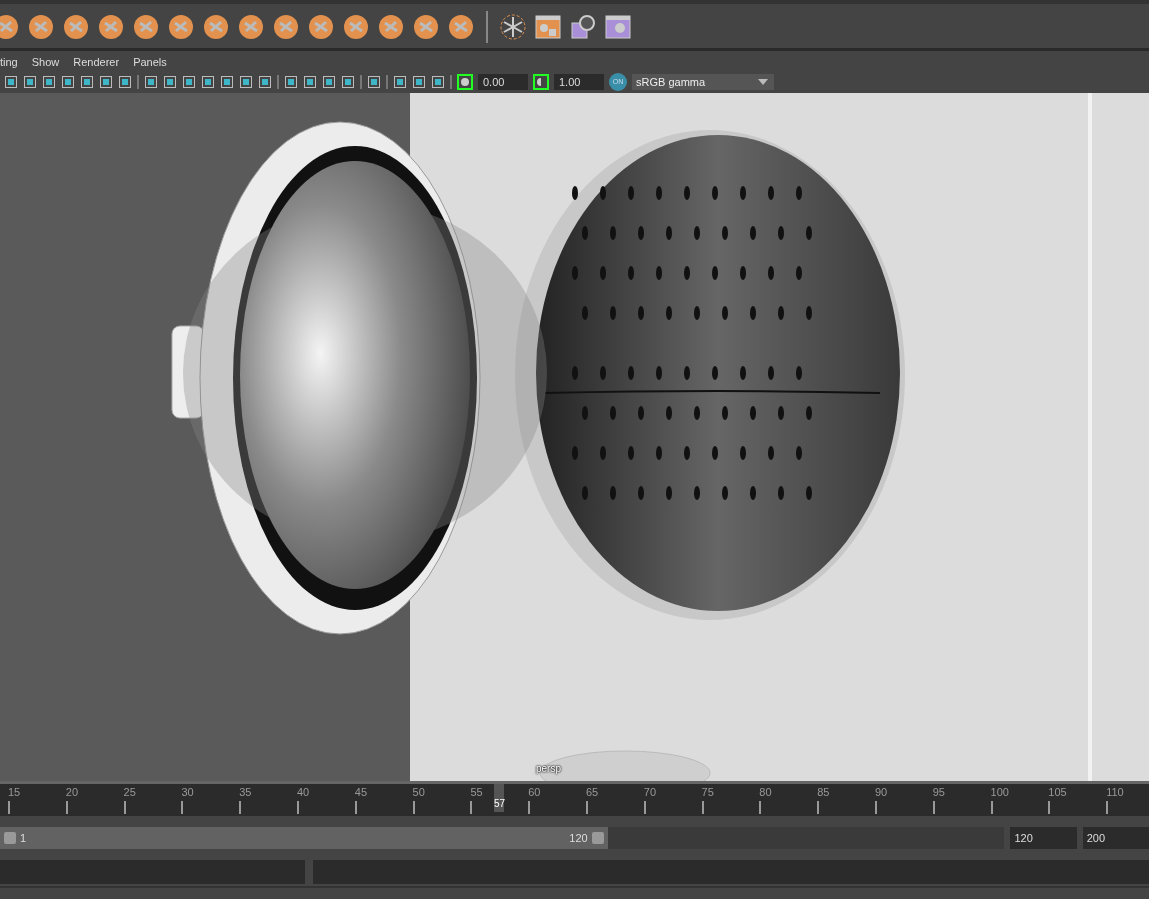 The image size is (1149, 899). Describe the element at coordinates (541, 81) in the screenshot. I see `gamma-icon` at that location.